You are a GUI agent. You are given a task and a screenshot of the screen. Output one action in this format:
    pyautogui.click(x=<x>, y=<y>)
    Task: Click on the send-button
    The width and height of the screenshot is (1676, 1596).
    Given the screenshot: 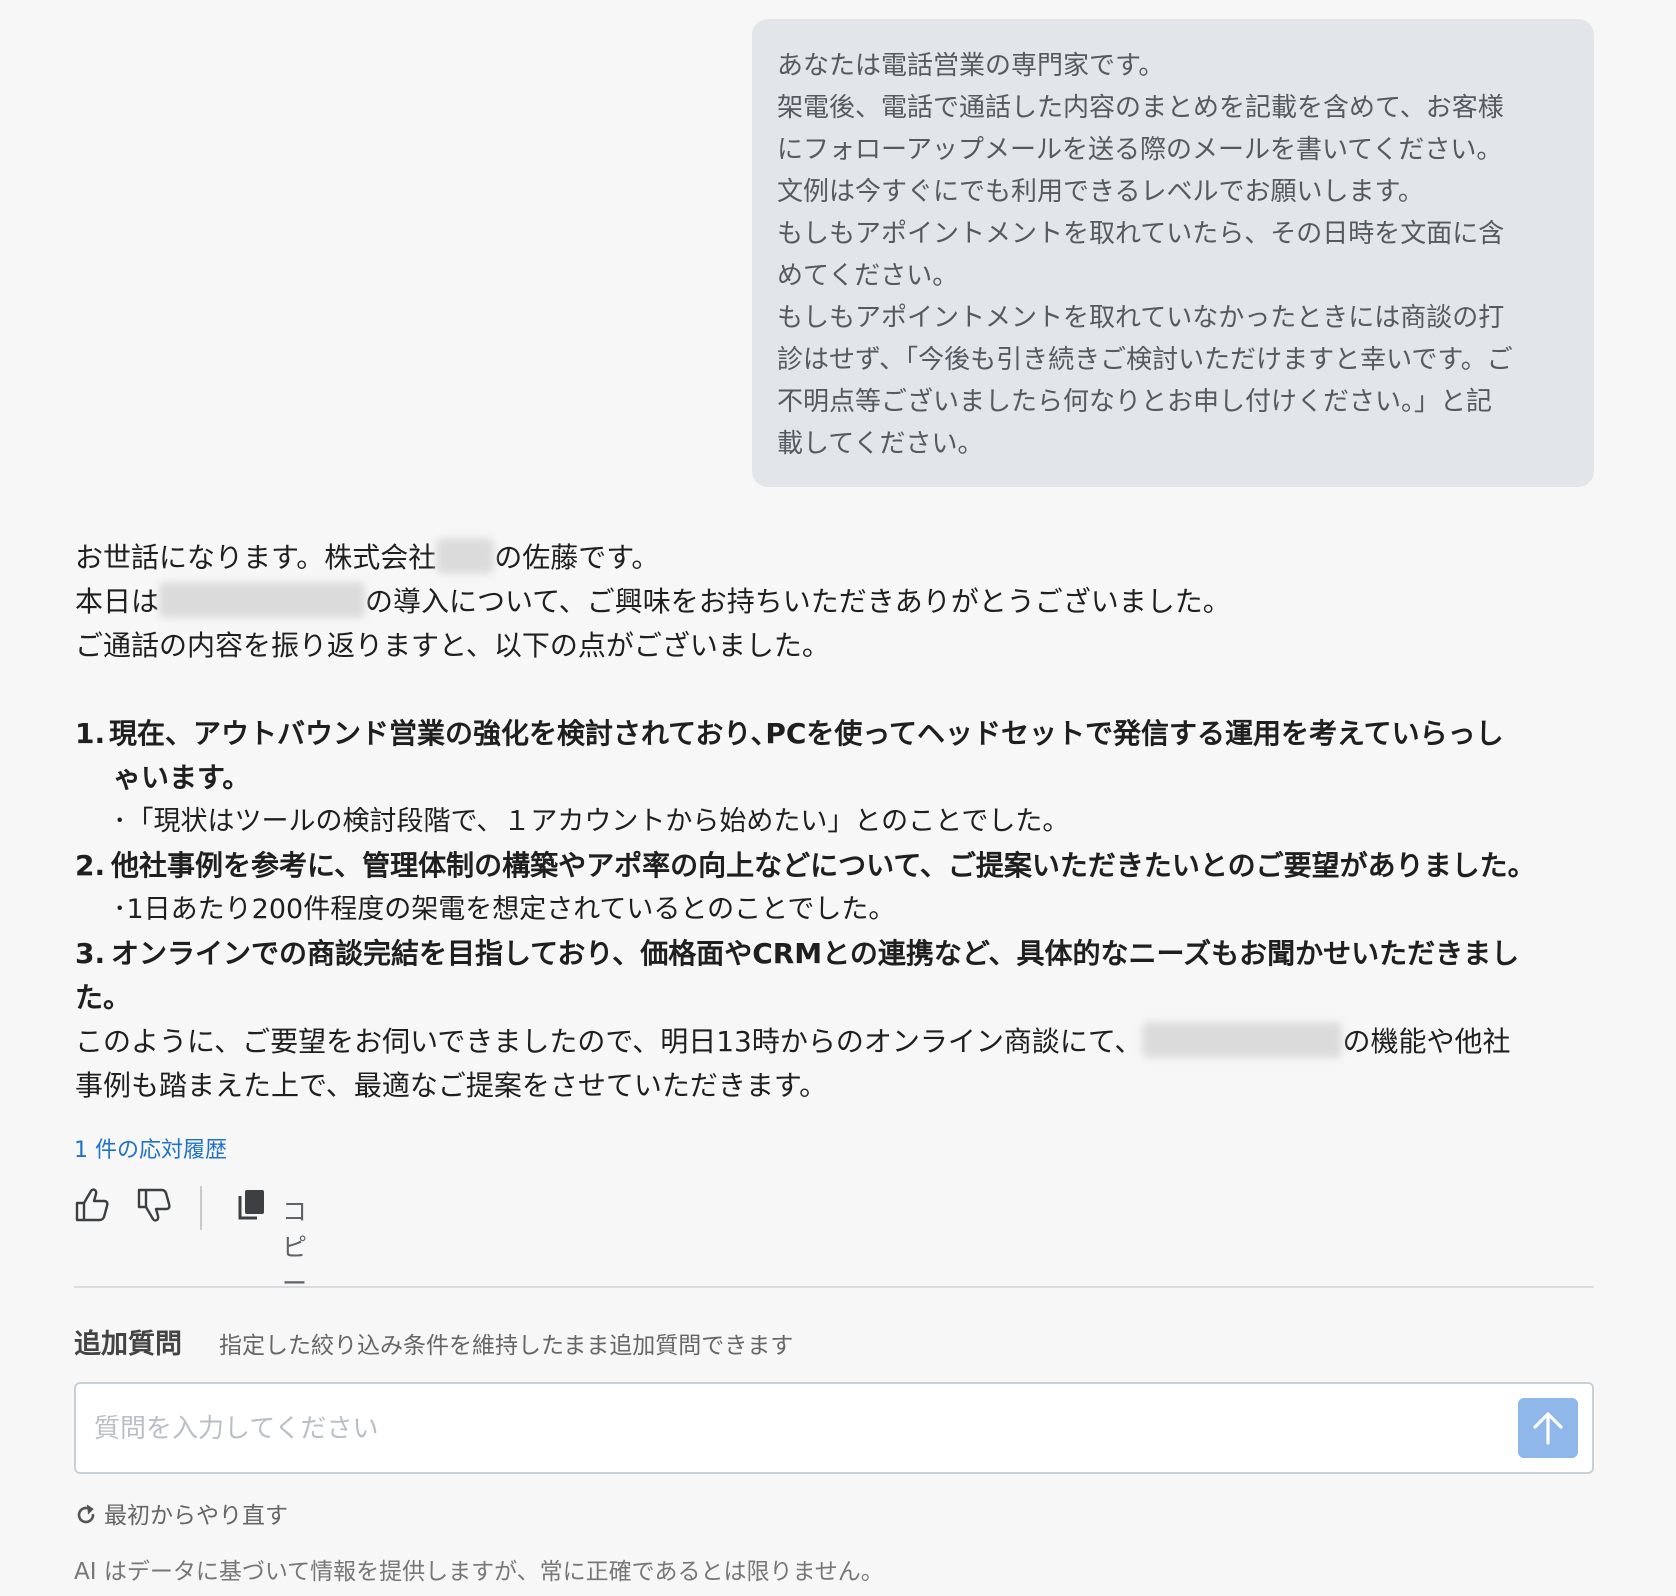 What is the action you would take?
    pyautogui.click(x=1548, y=1428)
    